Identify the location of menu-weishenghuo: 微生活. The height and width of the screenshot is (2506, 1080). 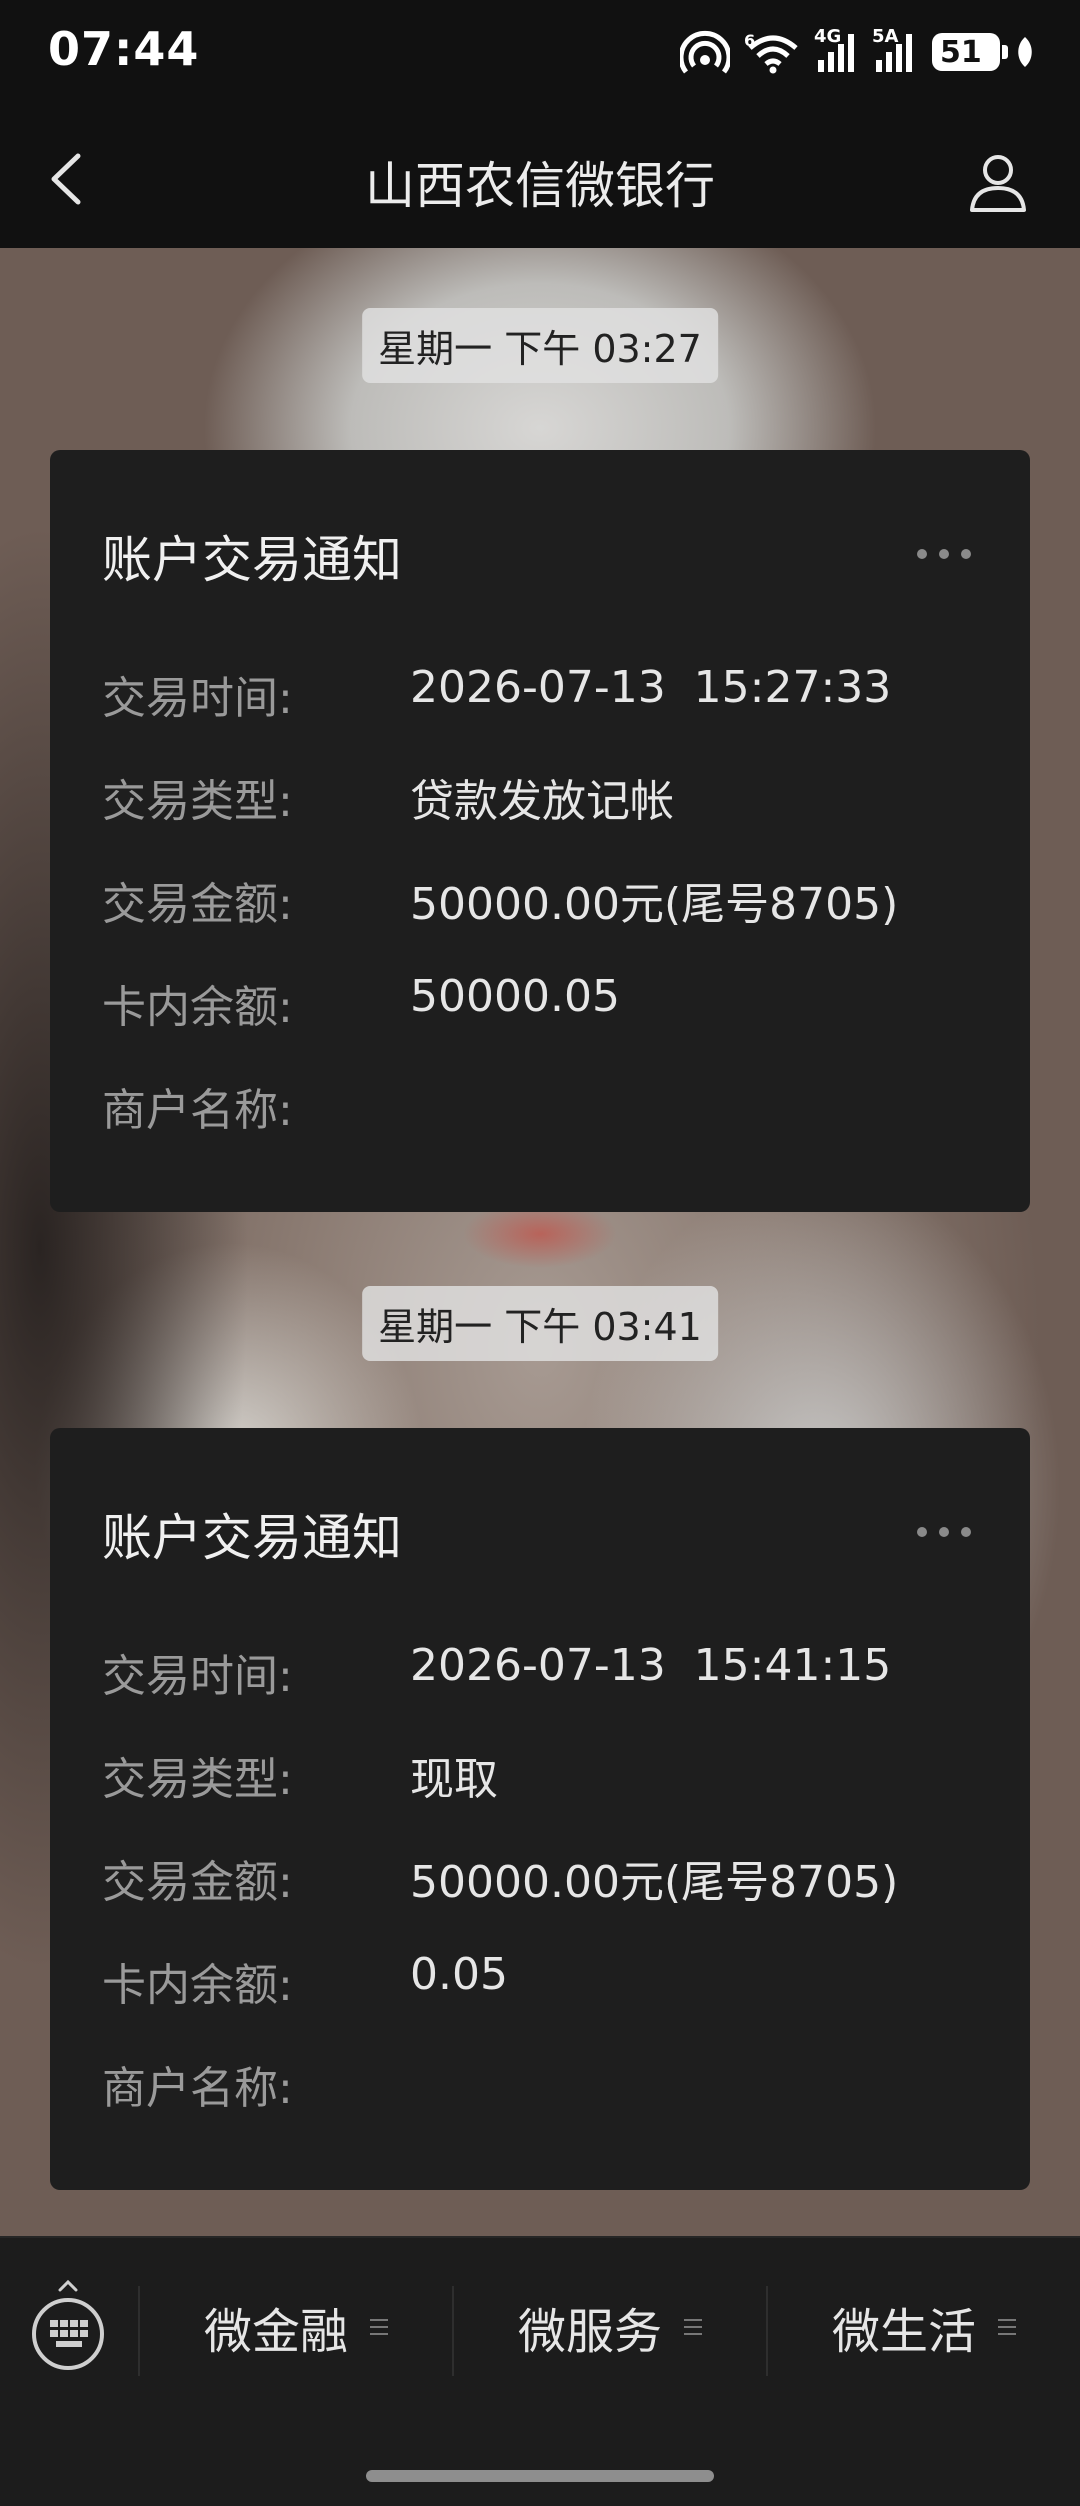
(924, 2327).